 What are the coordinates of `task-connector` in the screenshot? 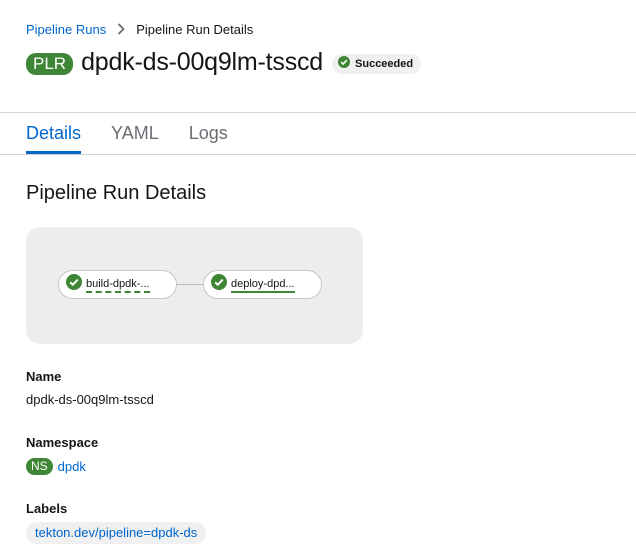 It's located at (190, 284).